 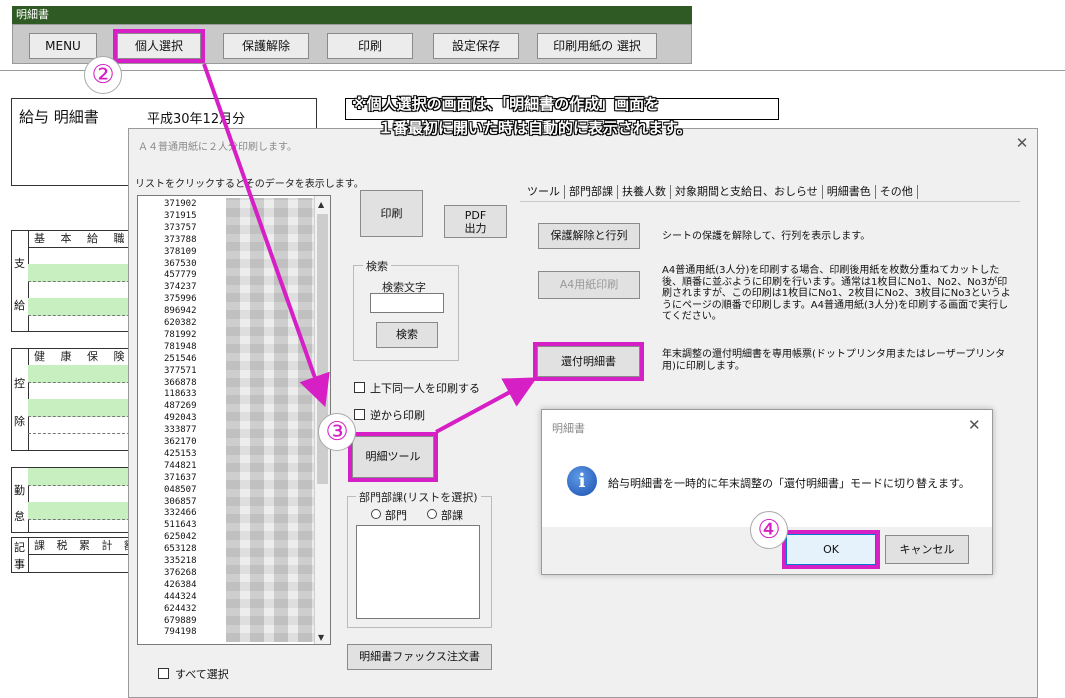 I want to click on section-side-label: 記, so click(x=19, y=547).